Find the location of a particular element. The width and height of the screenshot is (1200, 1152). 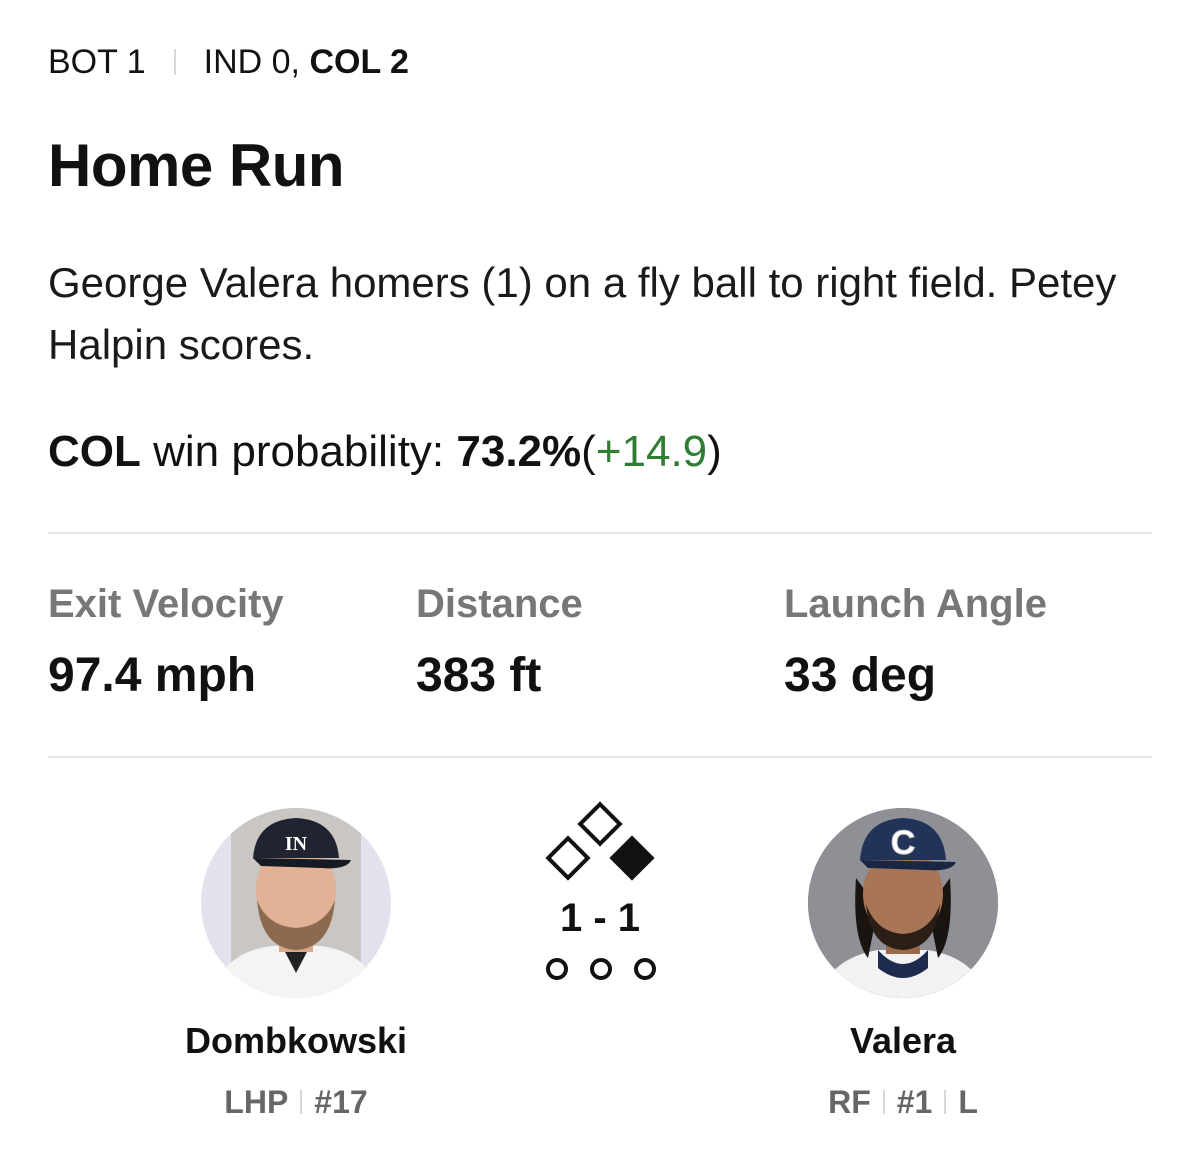

win-probability: COL win probability: 73.2%(+14.9) is located at coordinates (385, 452).